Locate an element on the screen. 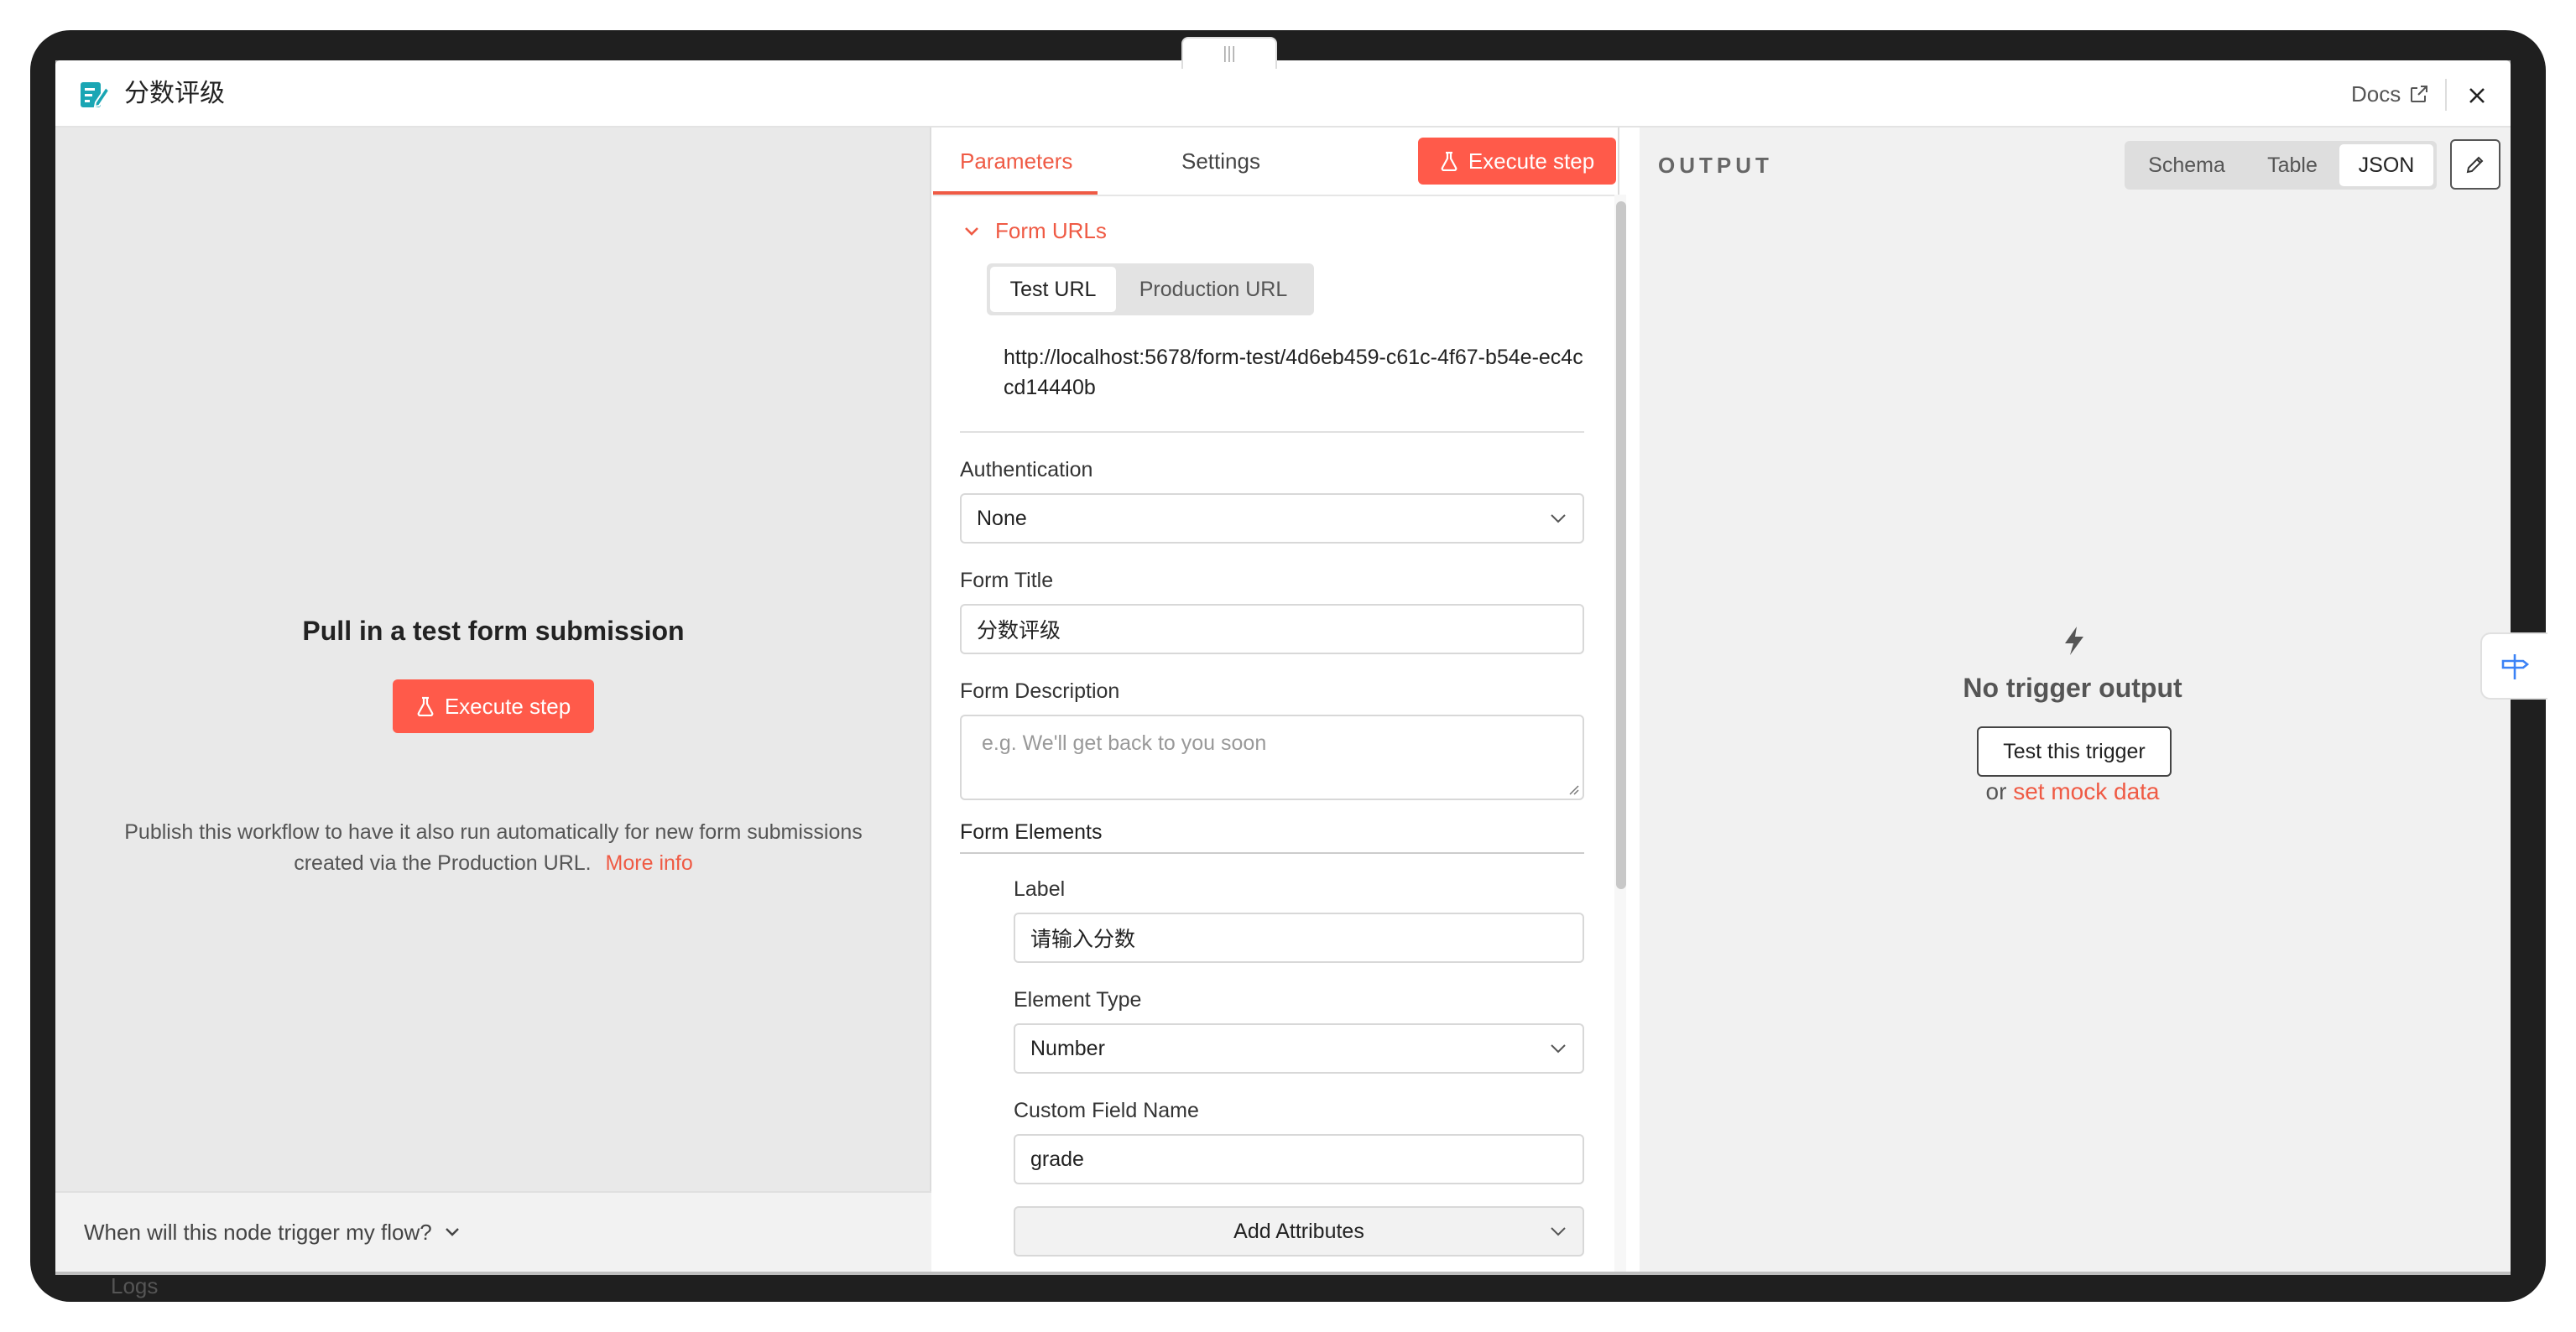 Image resolution: width=2576 pixels, height=1332 pixels. test-trigger-button: Test this trigger is located at coordinates (2074, 751).